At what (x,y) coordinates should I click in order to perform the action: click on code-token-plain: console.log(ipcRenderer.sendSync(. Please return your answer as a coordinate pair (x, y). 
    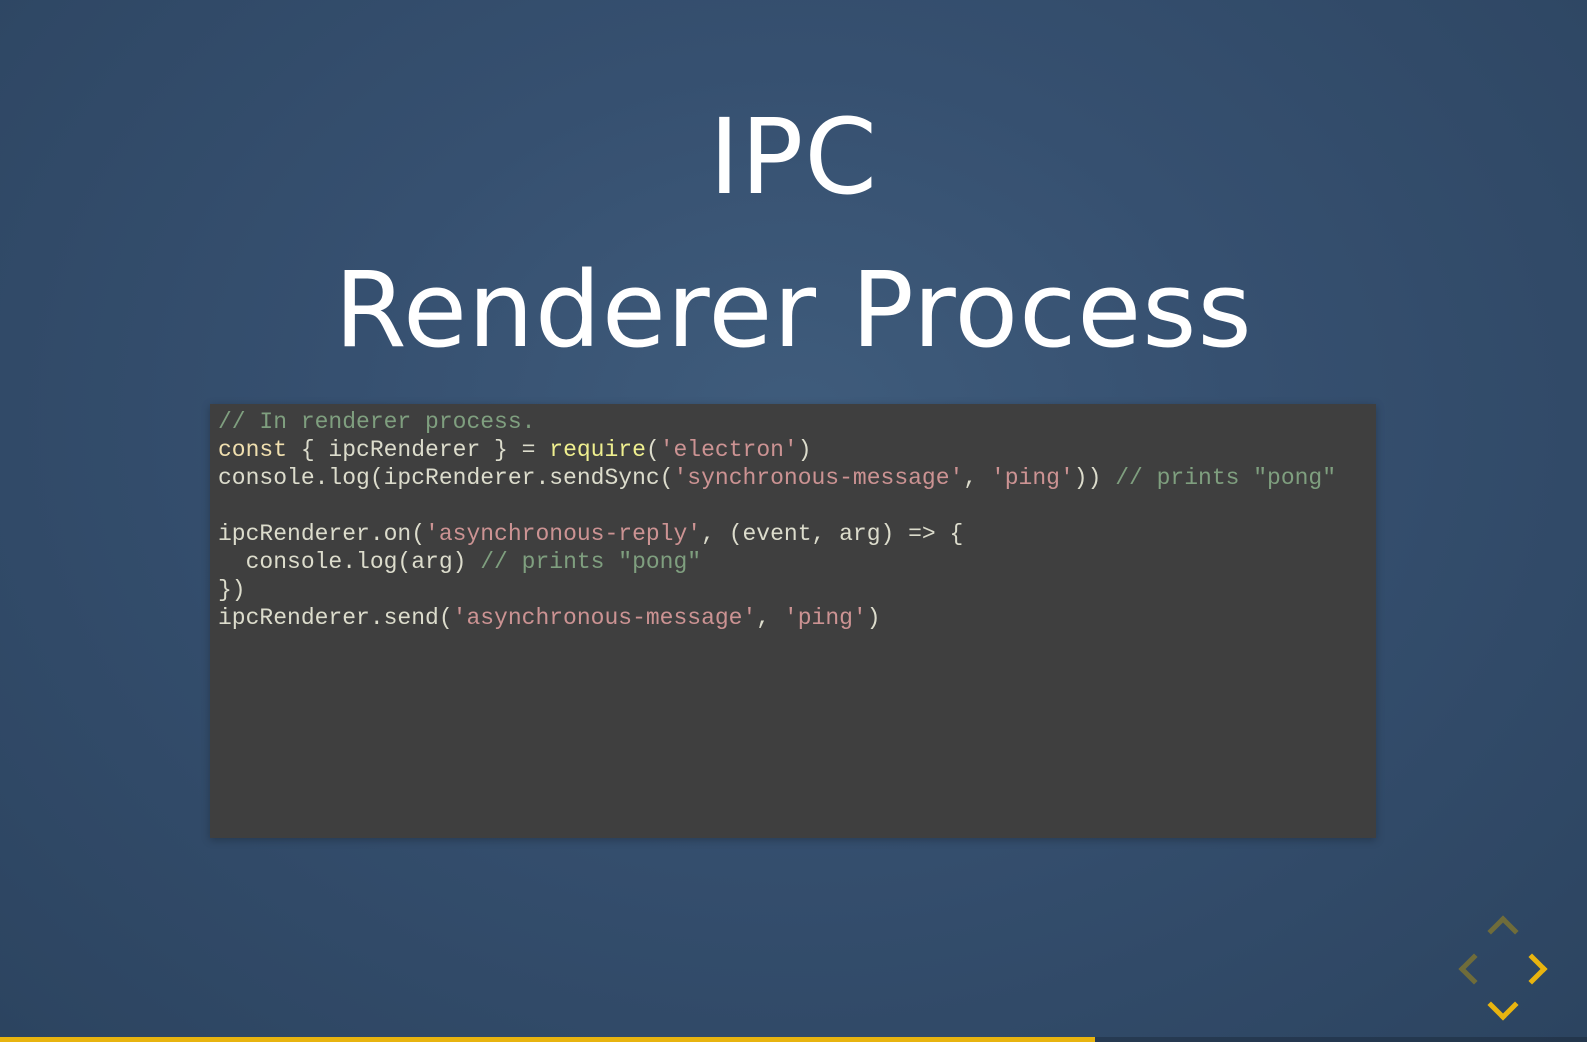
    Looking at the image, I should click on (446, 478).